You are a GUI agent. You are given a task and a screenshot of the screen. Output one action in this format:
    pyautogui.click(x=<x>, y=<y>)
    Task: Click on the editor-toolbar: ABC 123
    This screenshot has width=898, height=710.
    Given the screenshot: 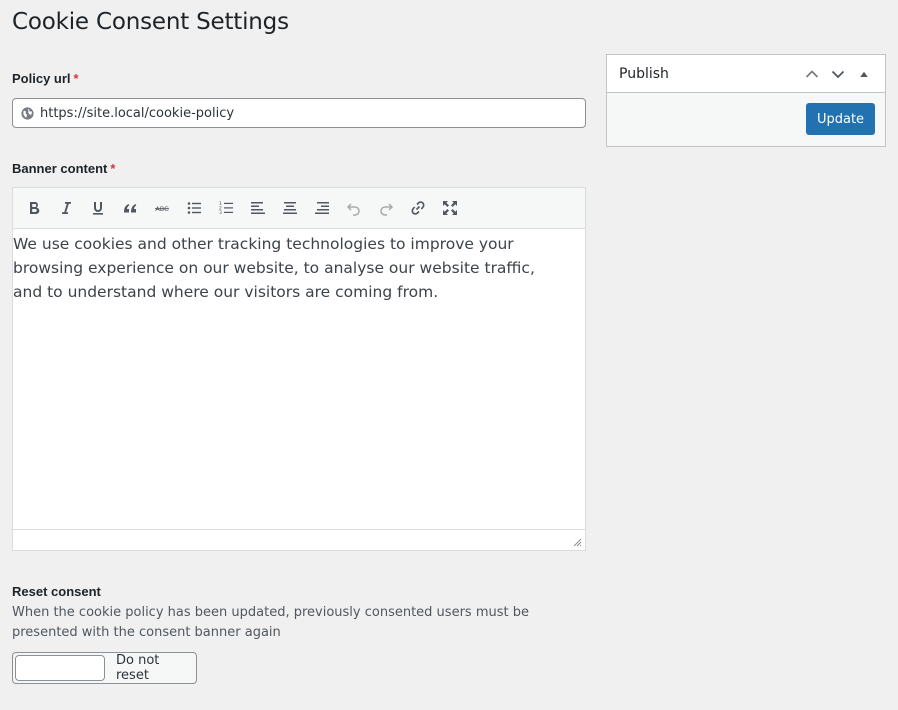 What is the action you would take?
    pyautogui.click(x=299, y=208)
    